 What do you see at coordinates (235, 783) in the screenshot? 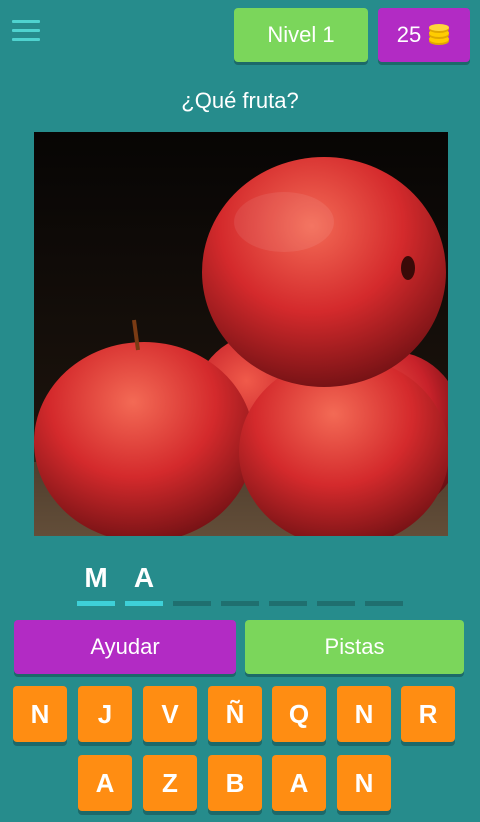
I see `letter-key: B` at bounding box center [235, 783].